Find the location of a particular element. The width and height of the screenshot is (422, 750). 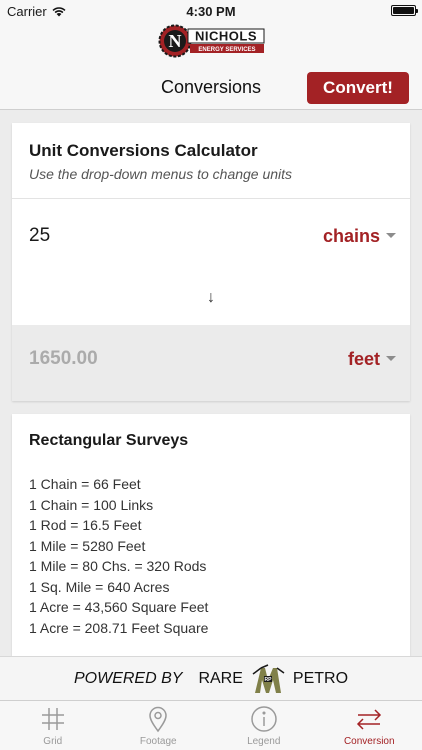

tab-bar: Grid Footage Legend Conversion is located at coordinates (211, 725).